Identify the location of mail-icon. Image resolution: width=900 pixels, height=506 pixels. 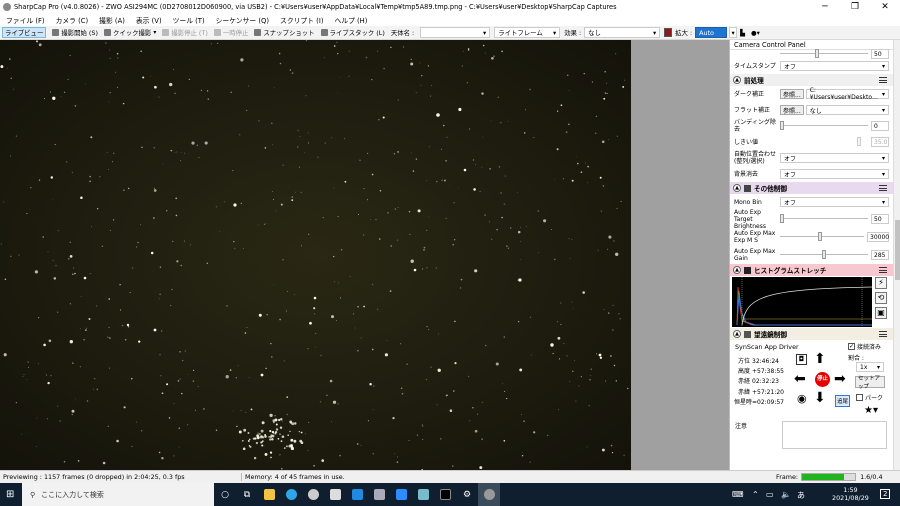
(357, 494).